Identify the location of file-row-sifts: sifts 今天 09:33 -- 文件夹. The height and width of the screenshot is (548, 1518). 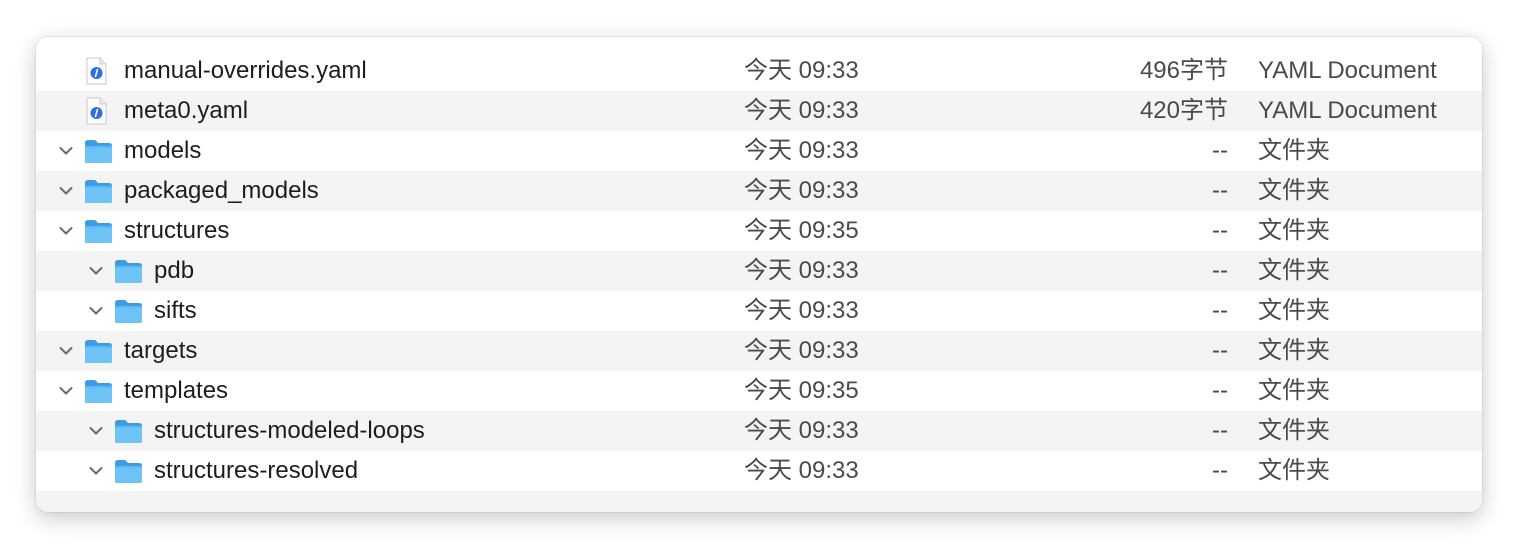
(759, 311).